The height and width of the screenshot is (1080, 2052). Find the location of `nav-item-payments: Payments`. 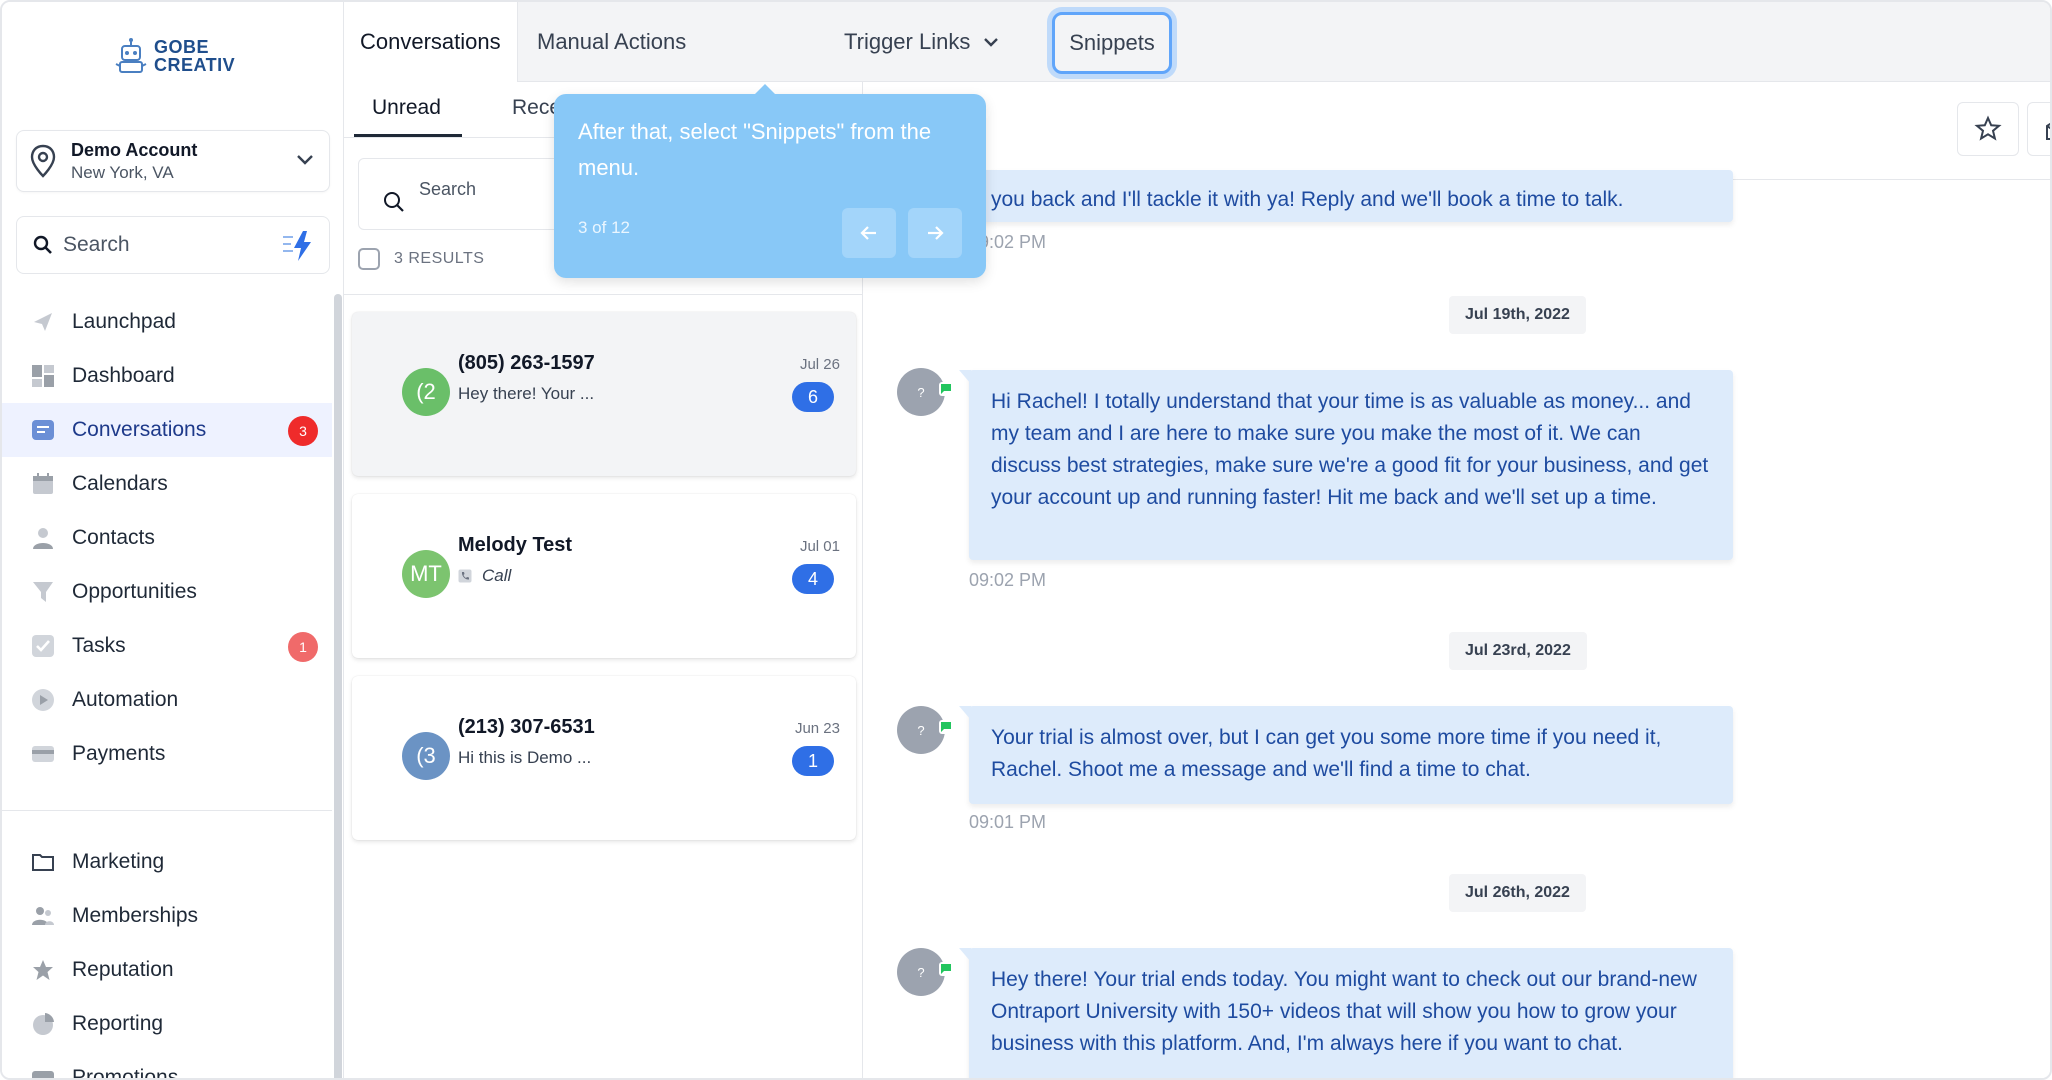

nav-item-payments: Payments is located at coordinates (167, 754).